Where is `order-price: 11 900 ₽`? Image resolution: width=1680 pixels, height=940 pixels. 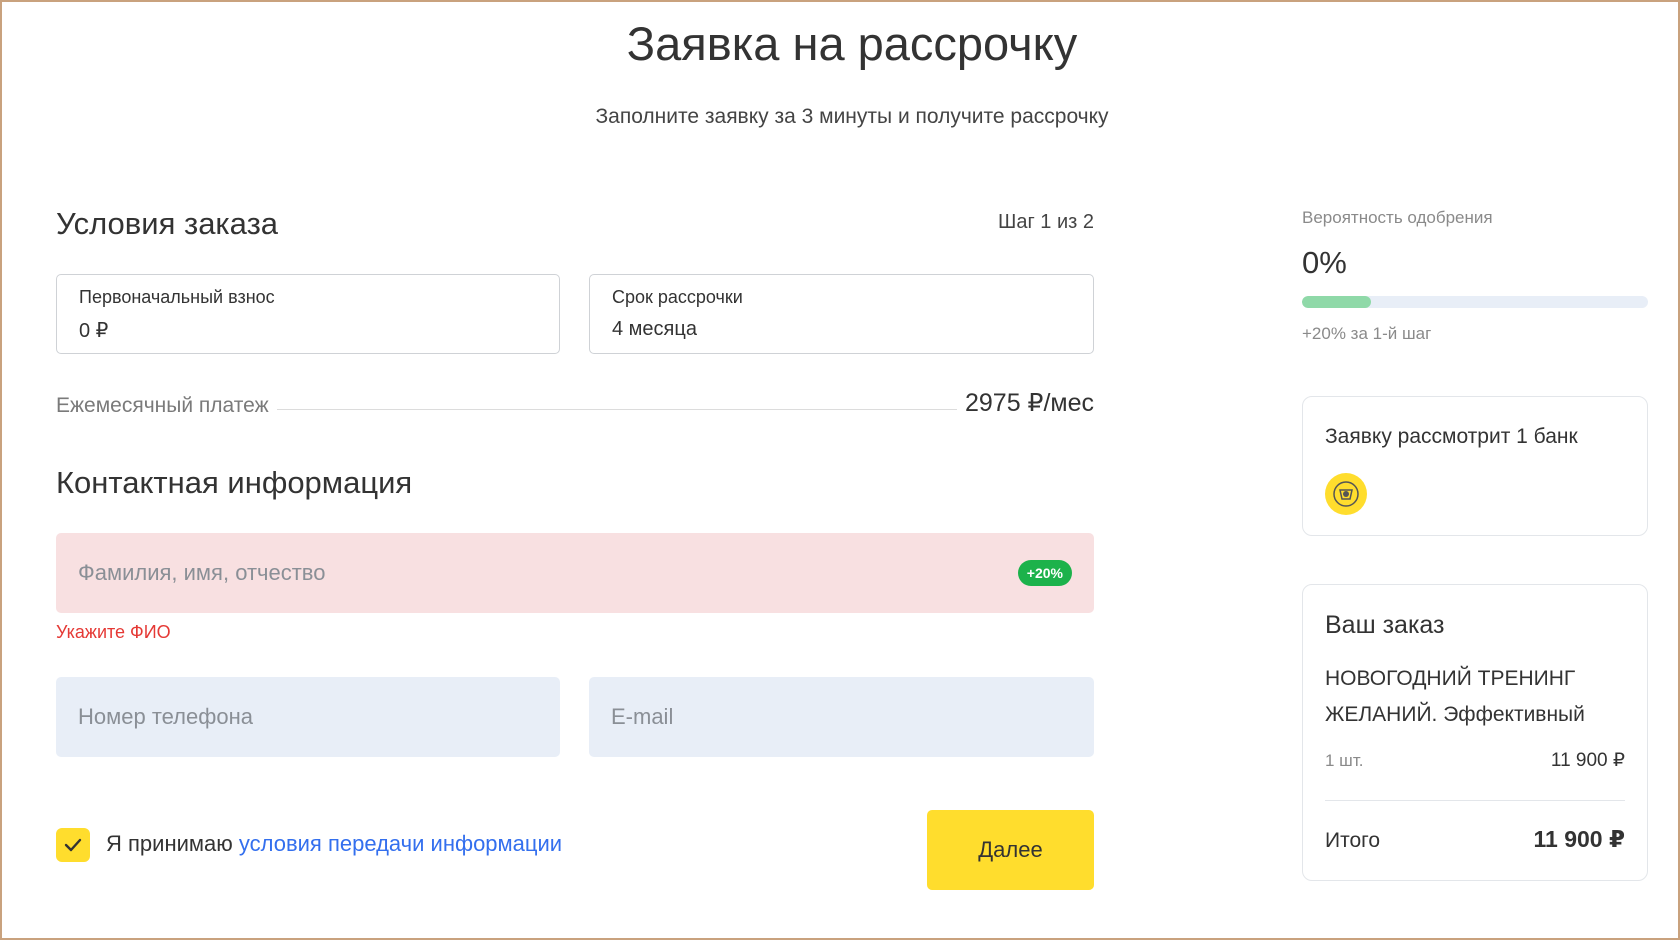 order-price: 11 900 ₽ is located at coordinates (1587, 760).